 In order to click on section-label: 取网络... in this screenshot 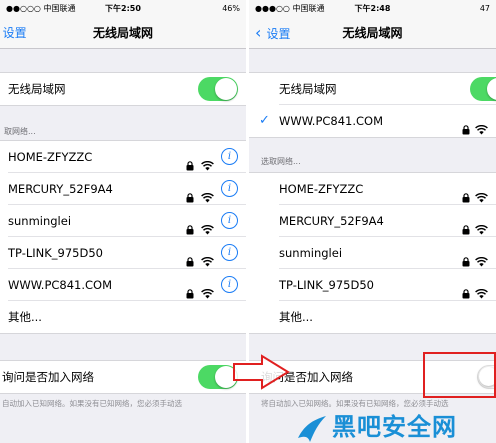, I will do `click(20, 131)`.